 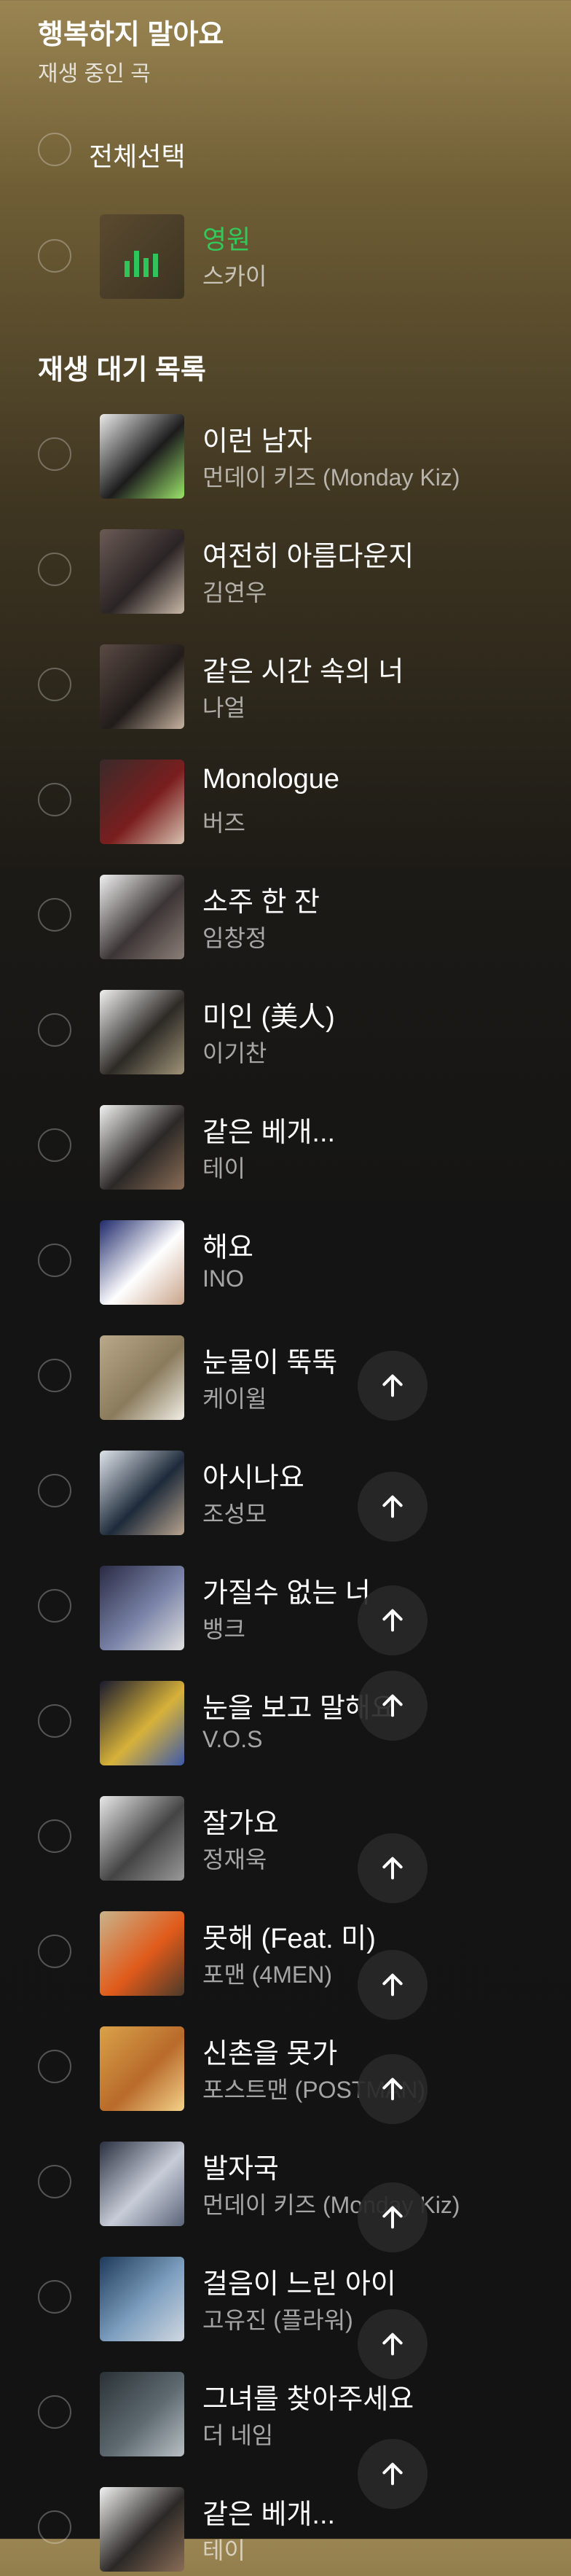 I want to click on queue-item: 신촌을 못가 포스트맨 (POSTMAN), so click(x=285, y=2068).